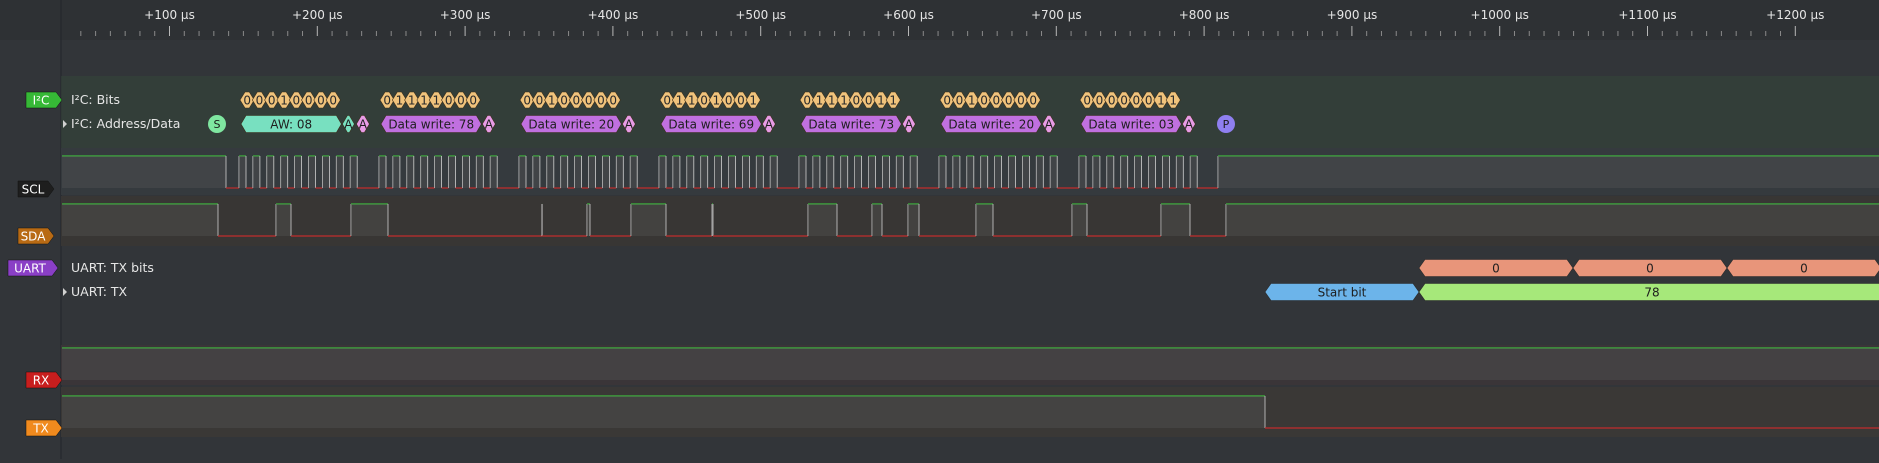 This screenshot has height=463, width=1879. Describe the element at coordinates (348, 125) in the screenshot. I see `rw-label: A` at that location.